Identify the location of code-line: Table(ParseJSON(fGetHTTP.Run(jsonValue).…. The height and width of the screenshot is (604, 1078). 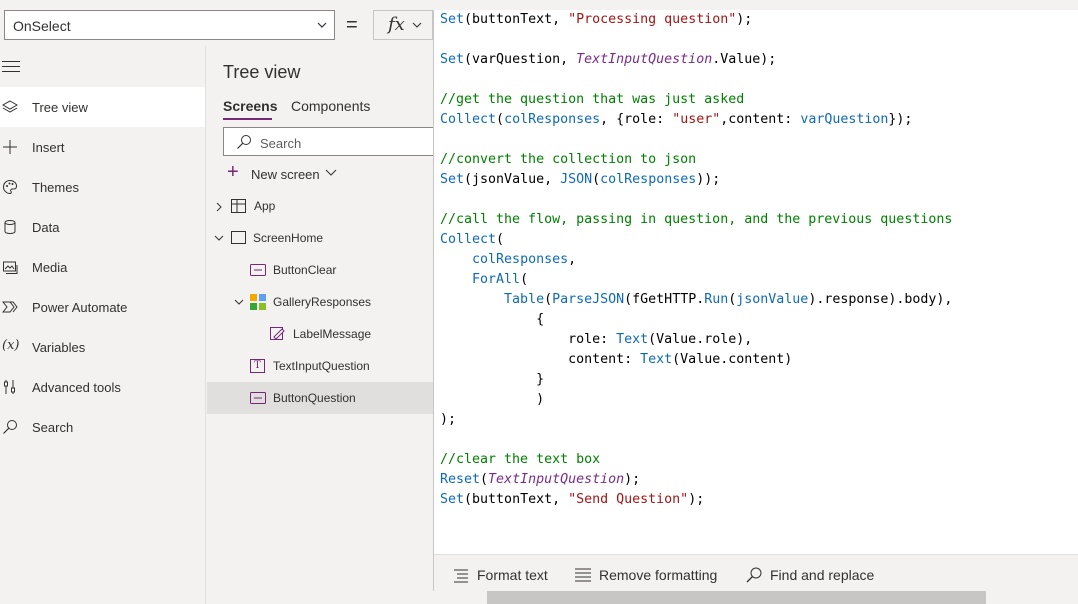
(696, 300).